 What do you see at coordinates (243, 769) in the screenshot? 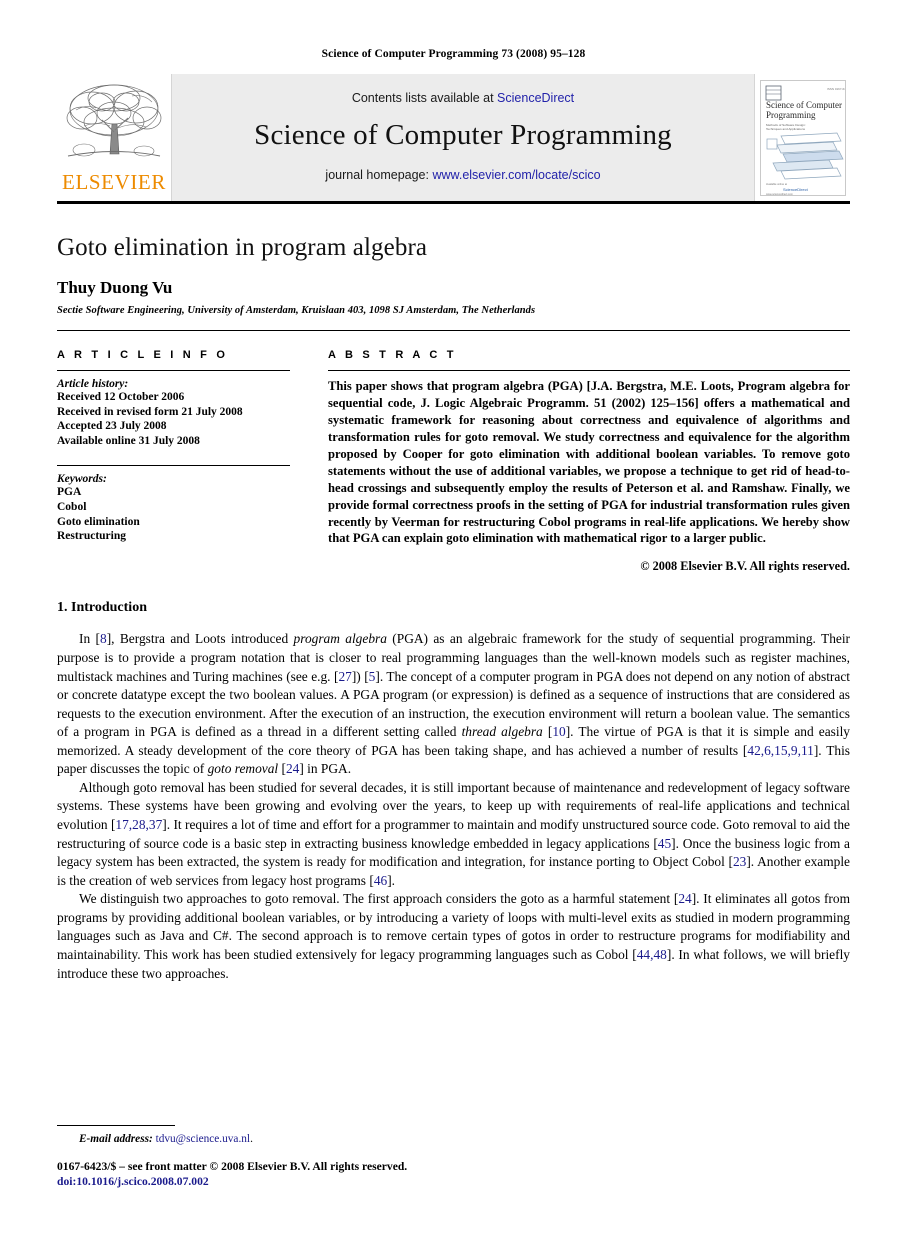
I see `emphasized-term: goto removal` at bounding box center [243, 769].